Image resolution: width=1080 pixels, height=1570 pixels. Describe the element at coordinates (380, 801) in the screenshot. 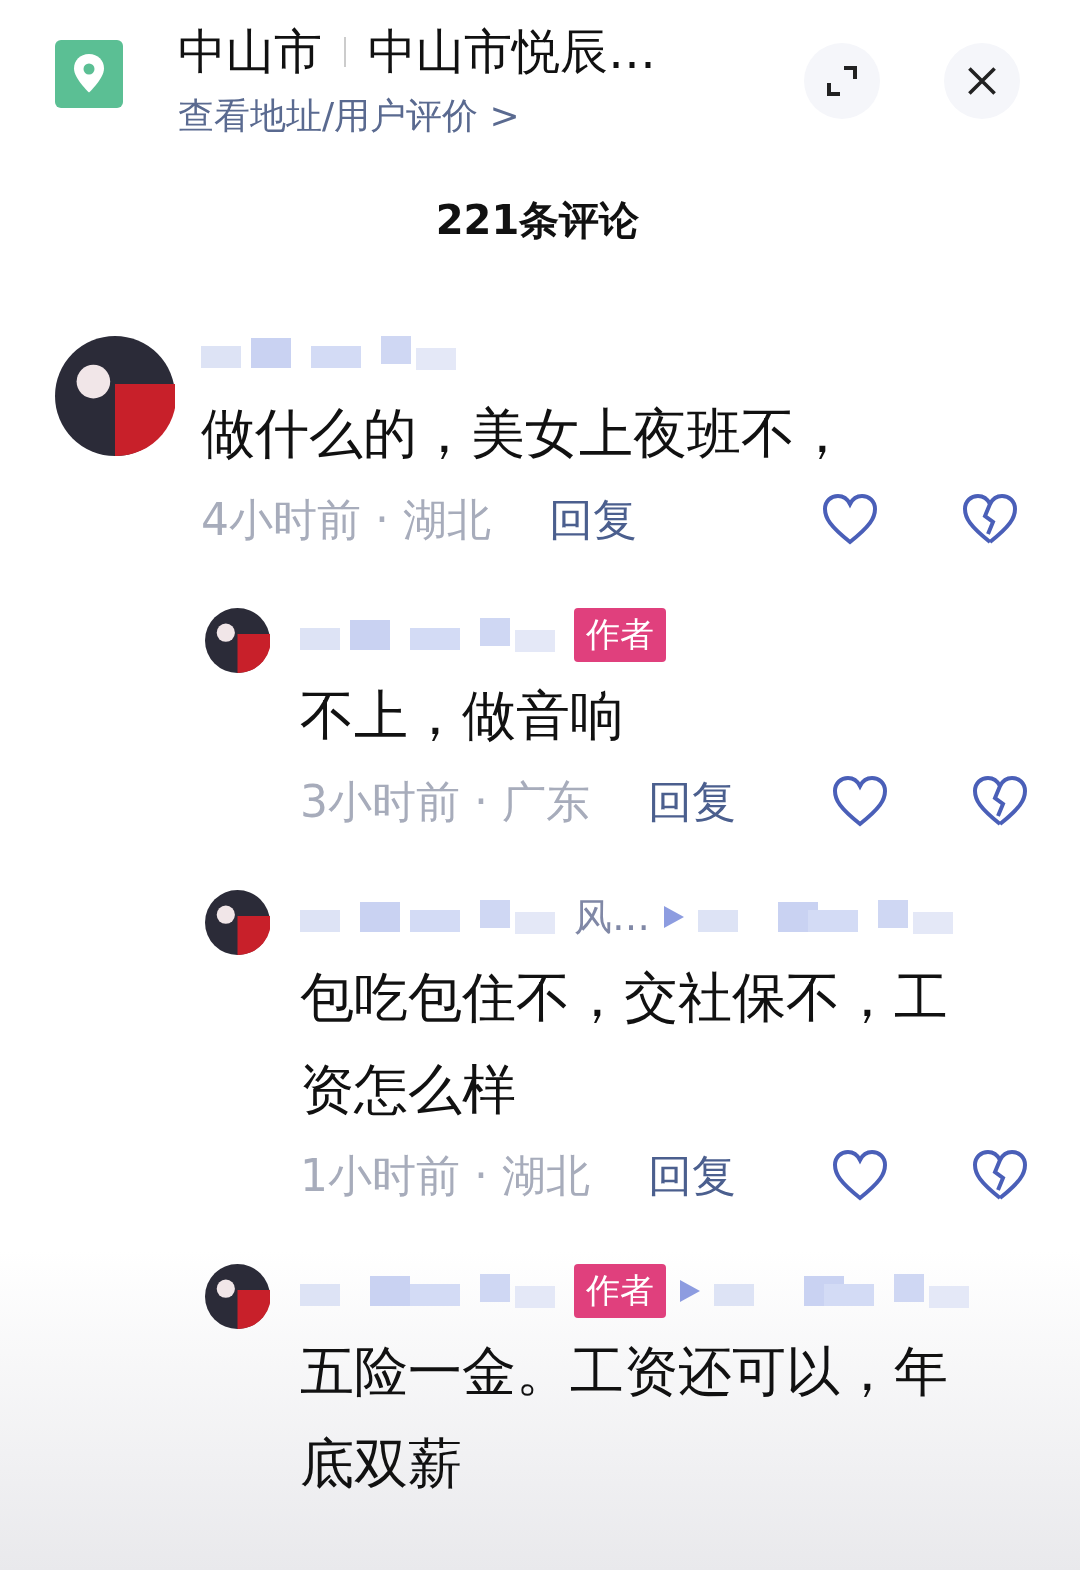

I see `comment-time: 3小时前` at that location.